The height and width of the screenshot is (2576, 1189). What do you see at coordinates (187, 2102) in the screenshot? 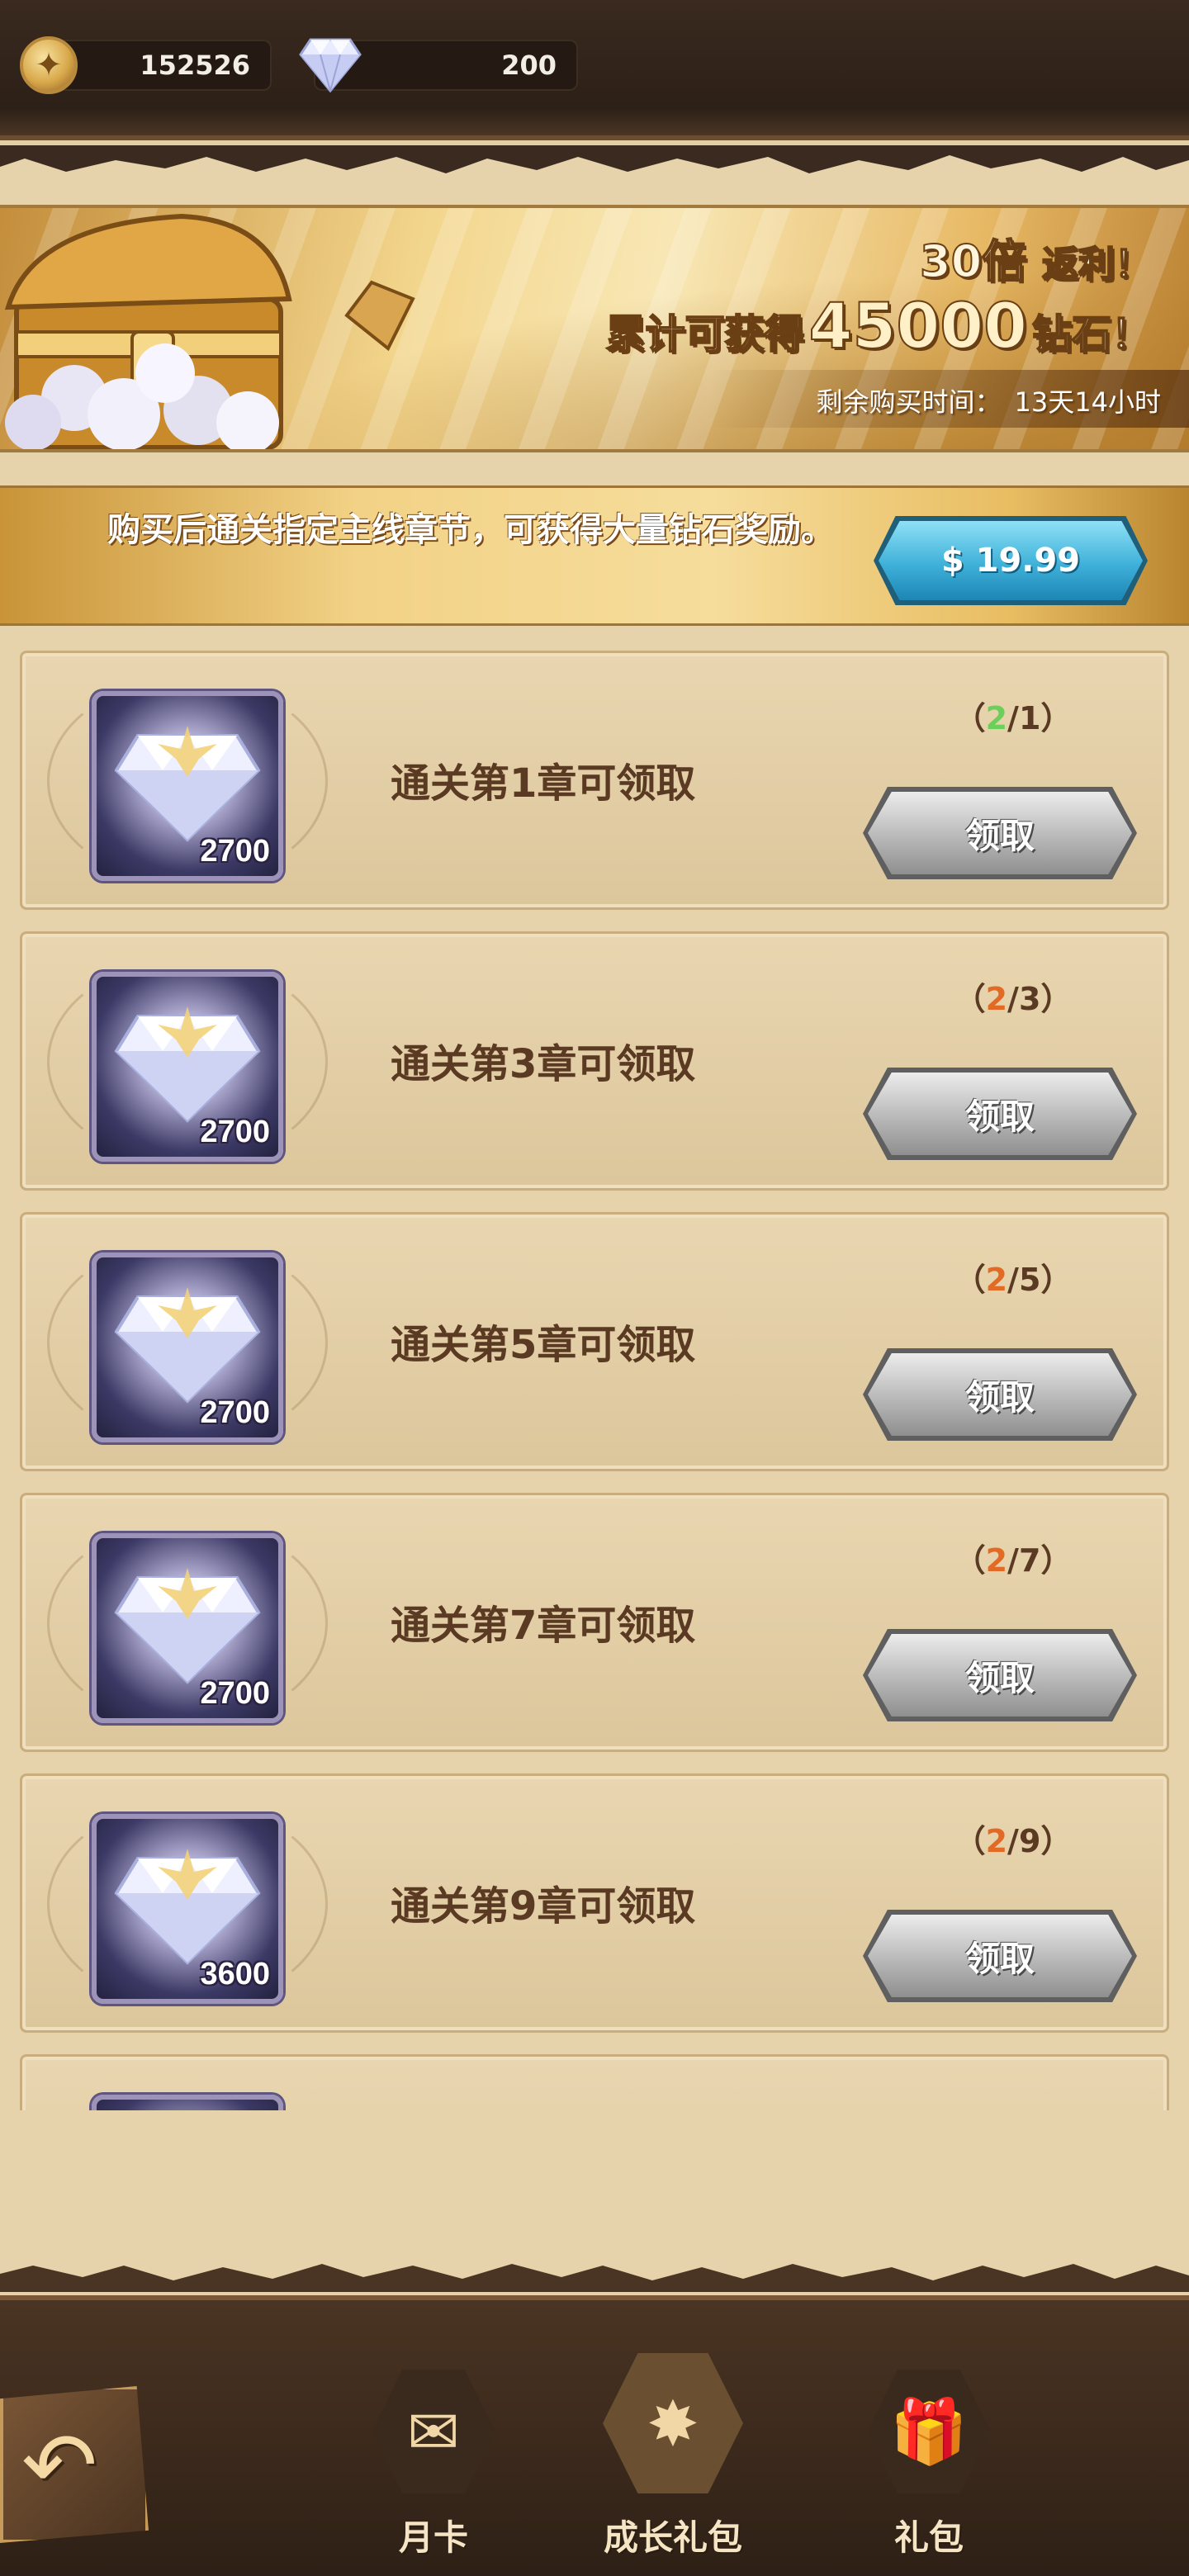
I see `gem-reward-card` at bounding box center [187, 2102].